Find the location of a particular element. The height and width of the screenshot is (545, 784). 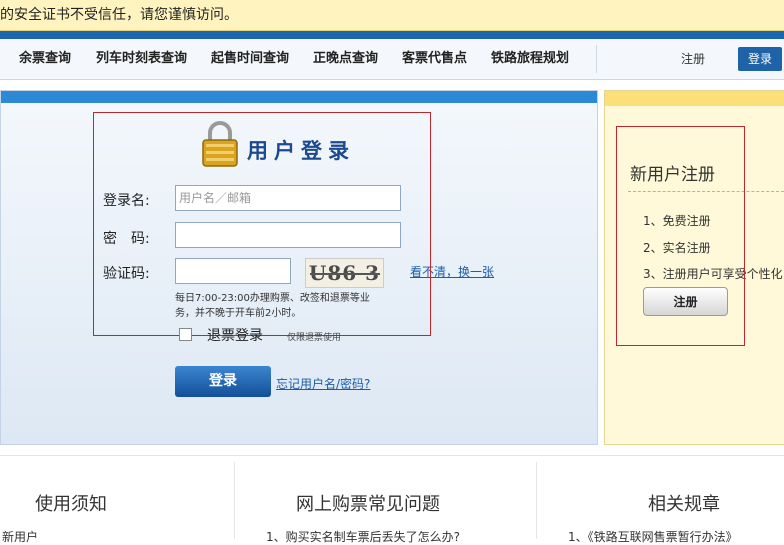

nav-register-link: 注册 is located at coordinates (693, 59).